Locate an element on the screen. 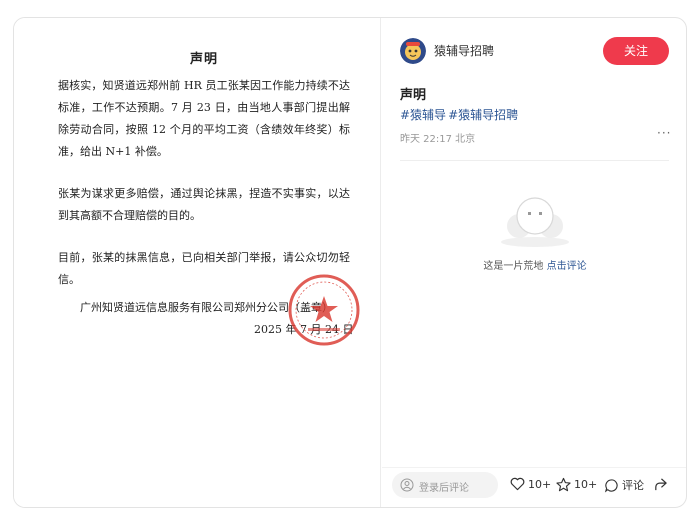 This screenshot has width=700, height=519. post-tags: #猿辅导 #猿辅导招聘 is located at coordinates (460, 114).